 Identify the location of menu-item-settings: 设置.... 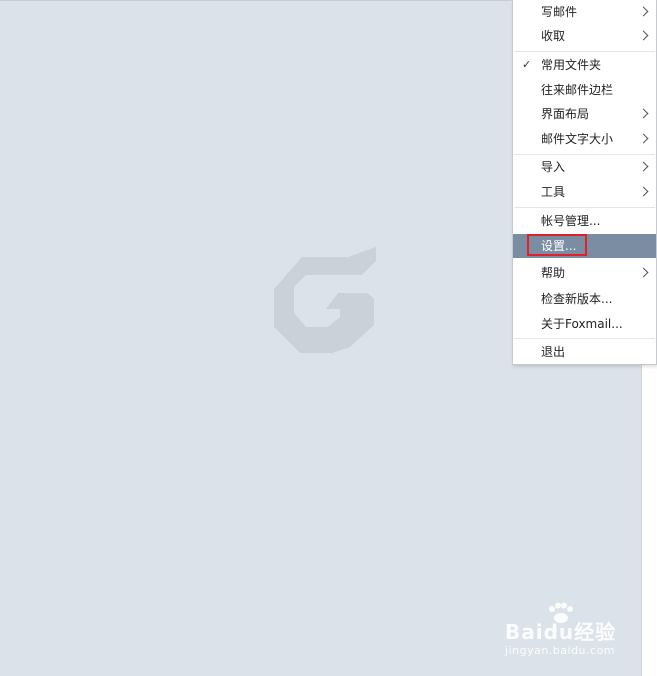
(584, 246).